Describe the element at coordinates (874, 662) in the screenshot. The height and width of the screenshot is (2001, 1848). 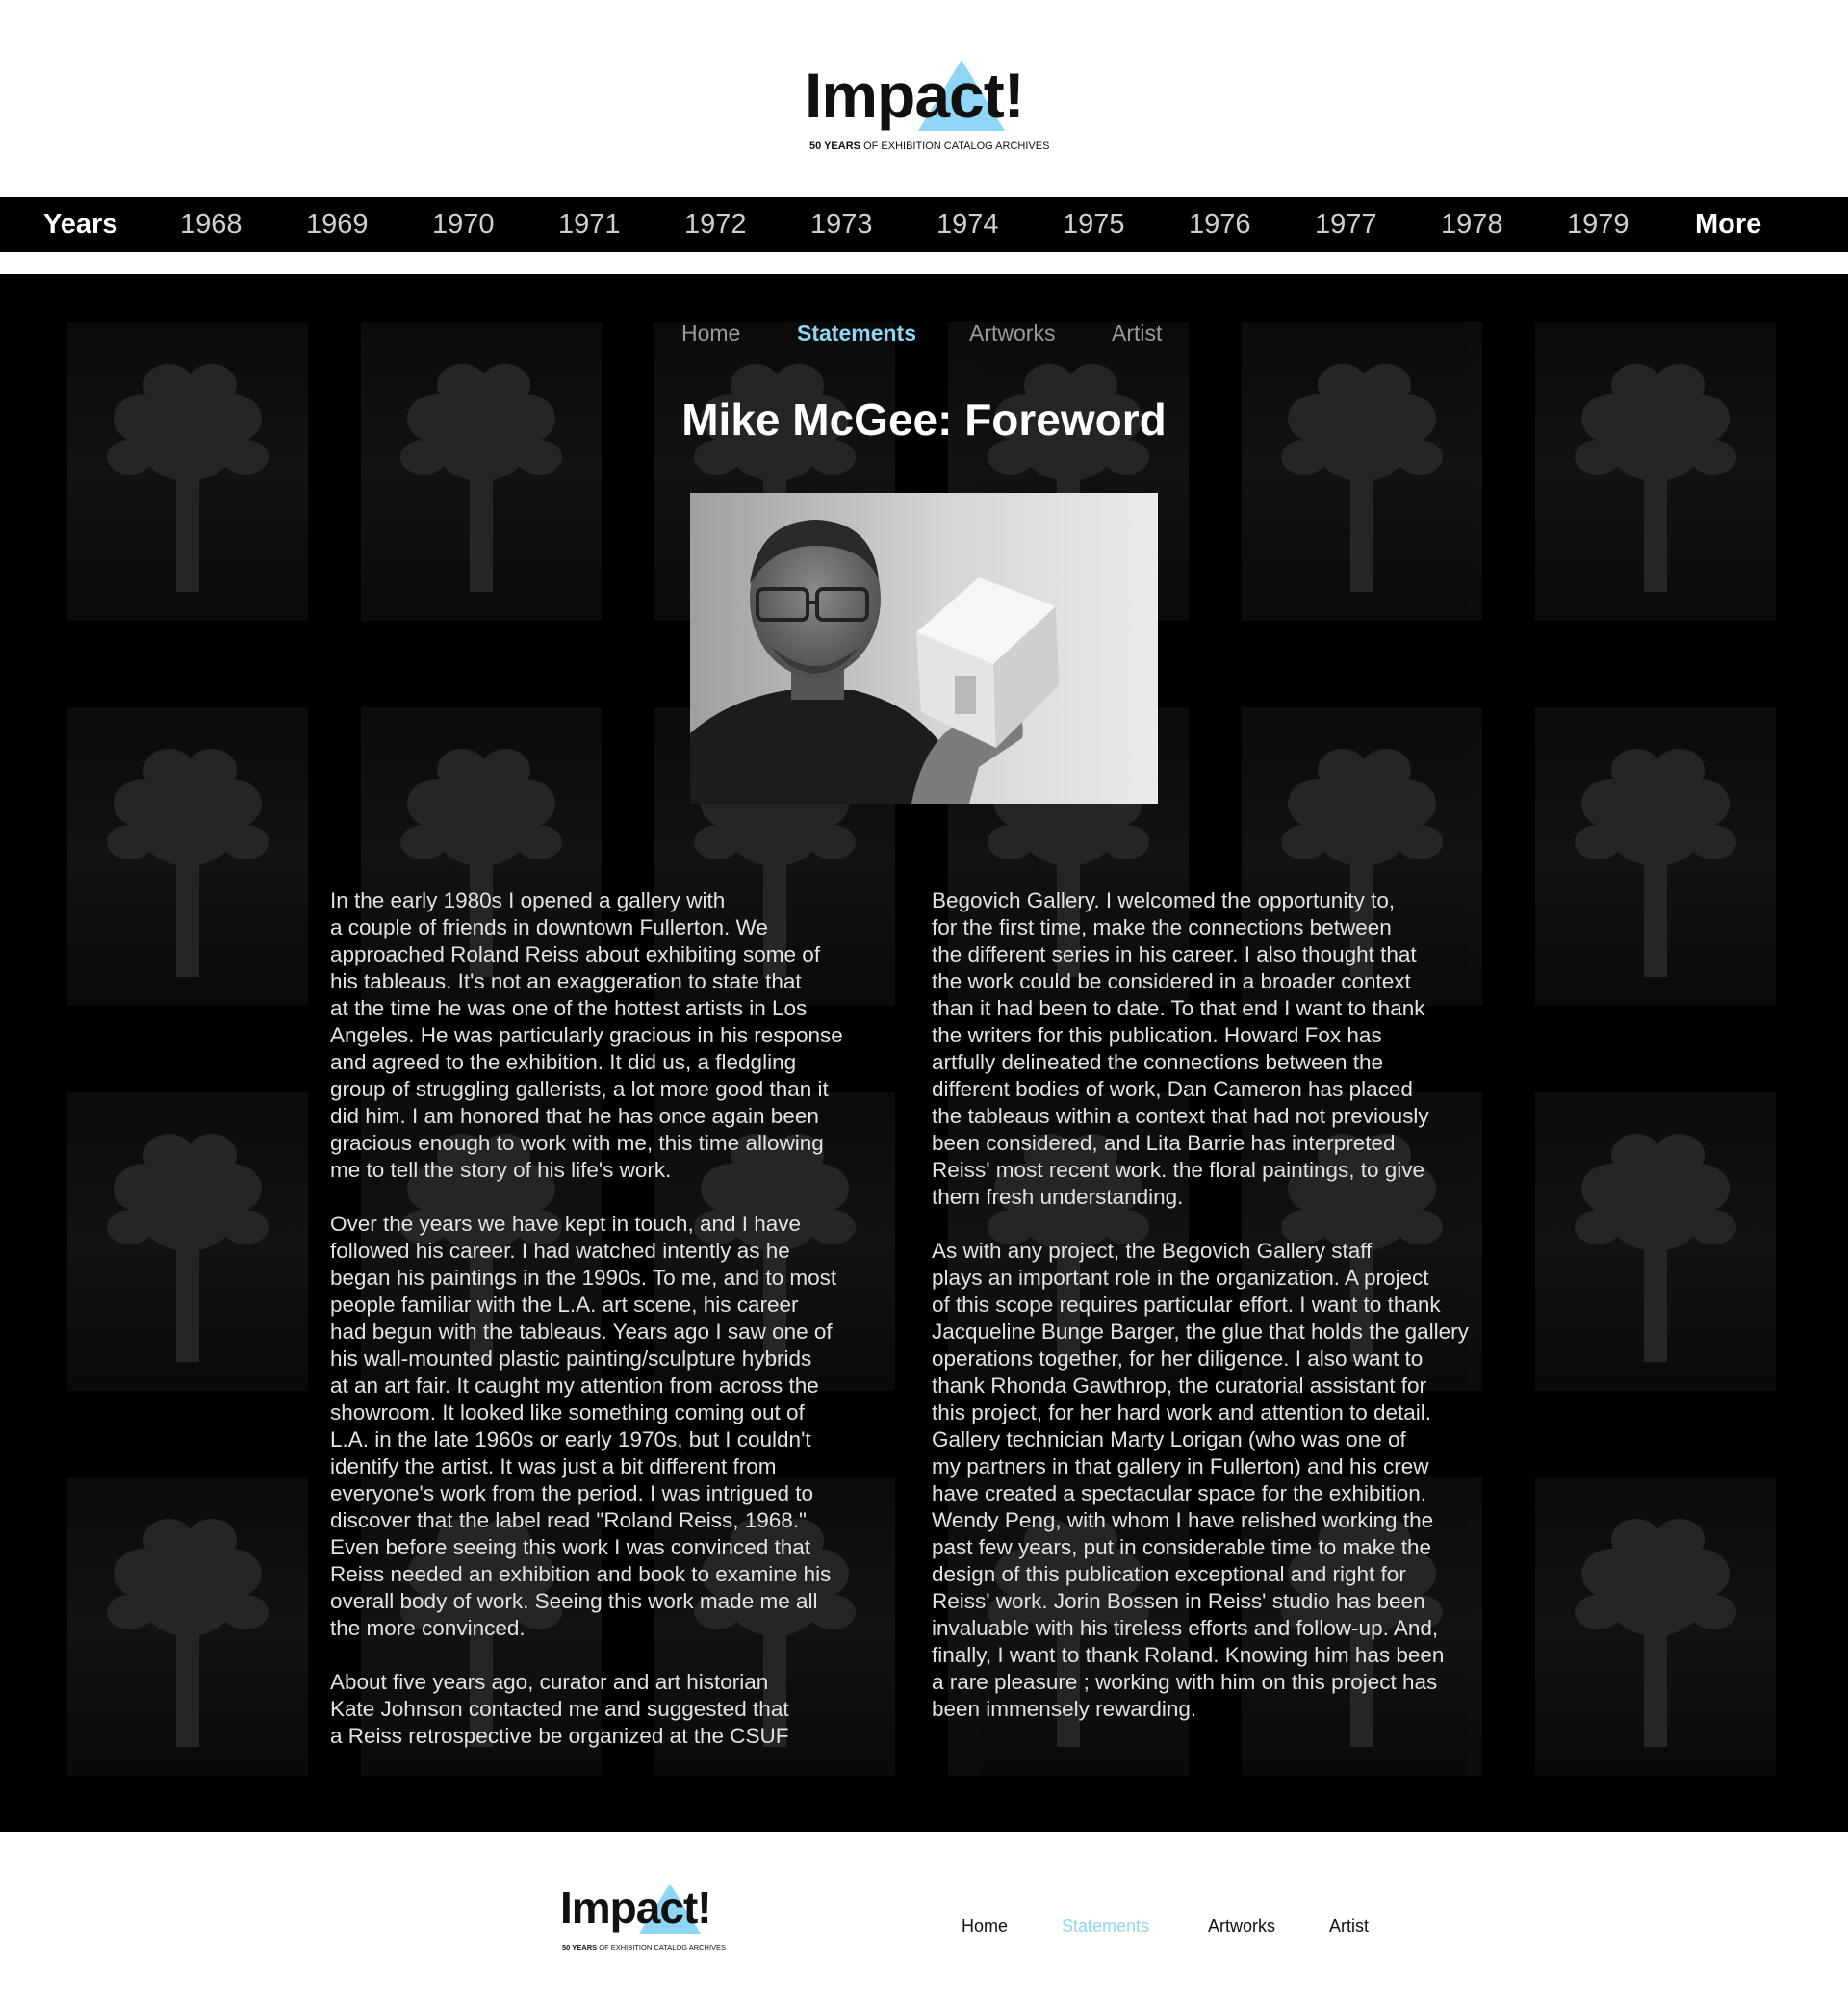
I see `portrait-photo-icon` at that location.